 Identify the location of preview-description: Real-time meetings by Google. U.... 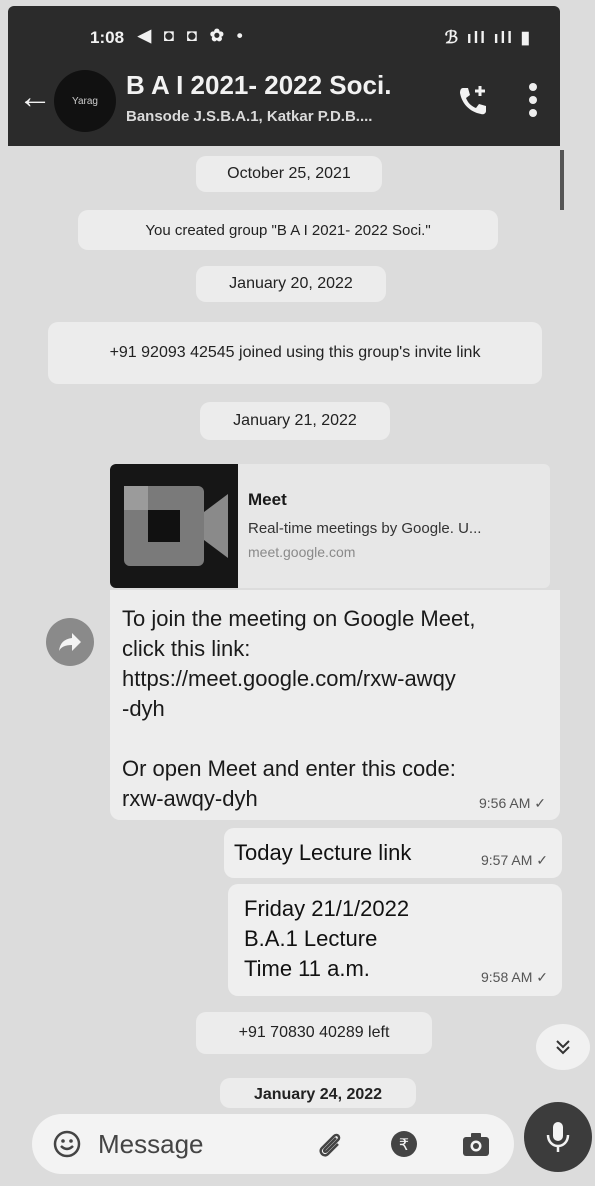
(365, 528).